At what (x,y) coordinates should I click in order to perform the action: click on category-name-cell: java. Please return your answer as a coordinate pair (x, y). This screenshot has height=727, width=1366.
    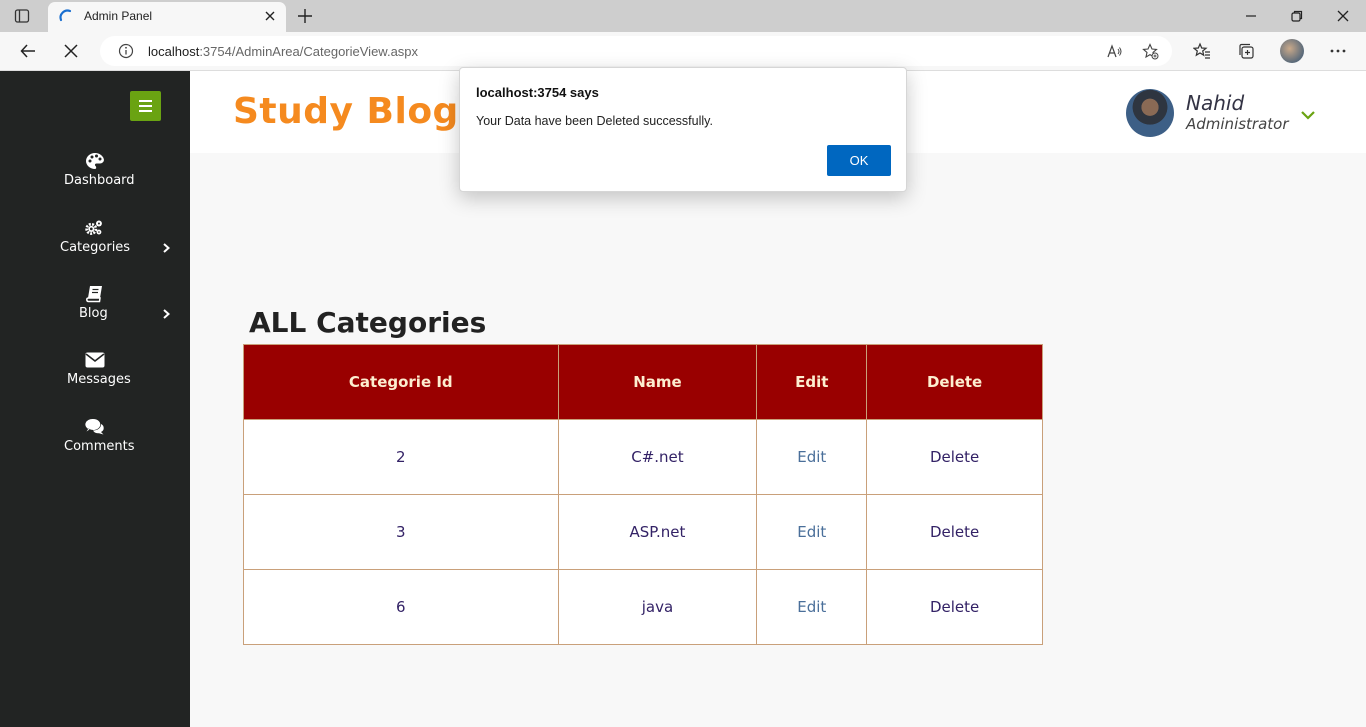
    Looking at the image, I should click on (657, 607).